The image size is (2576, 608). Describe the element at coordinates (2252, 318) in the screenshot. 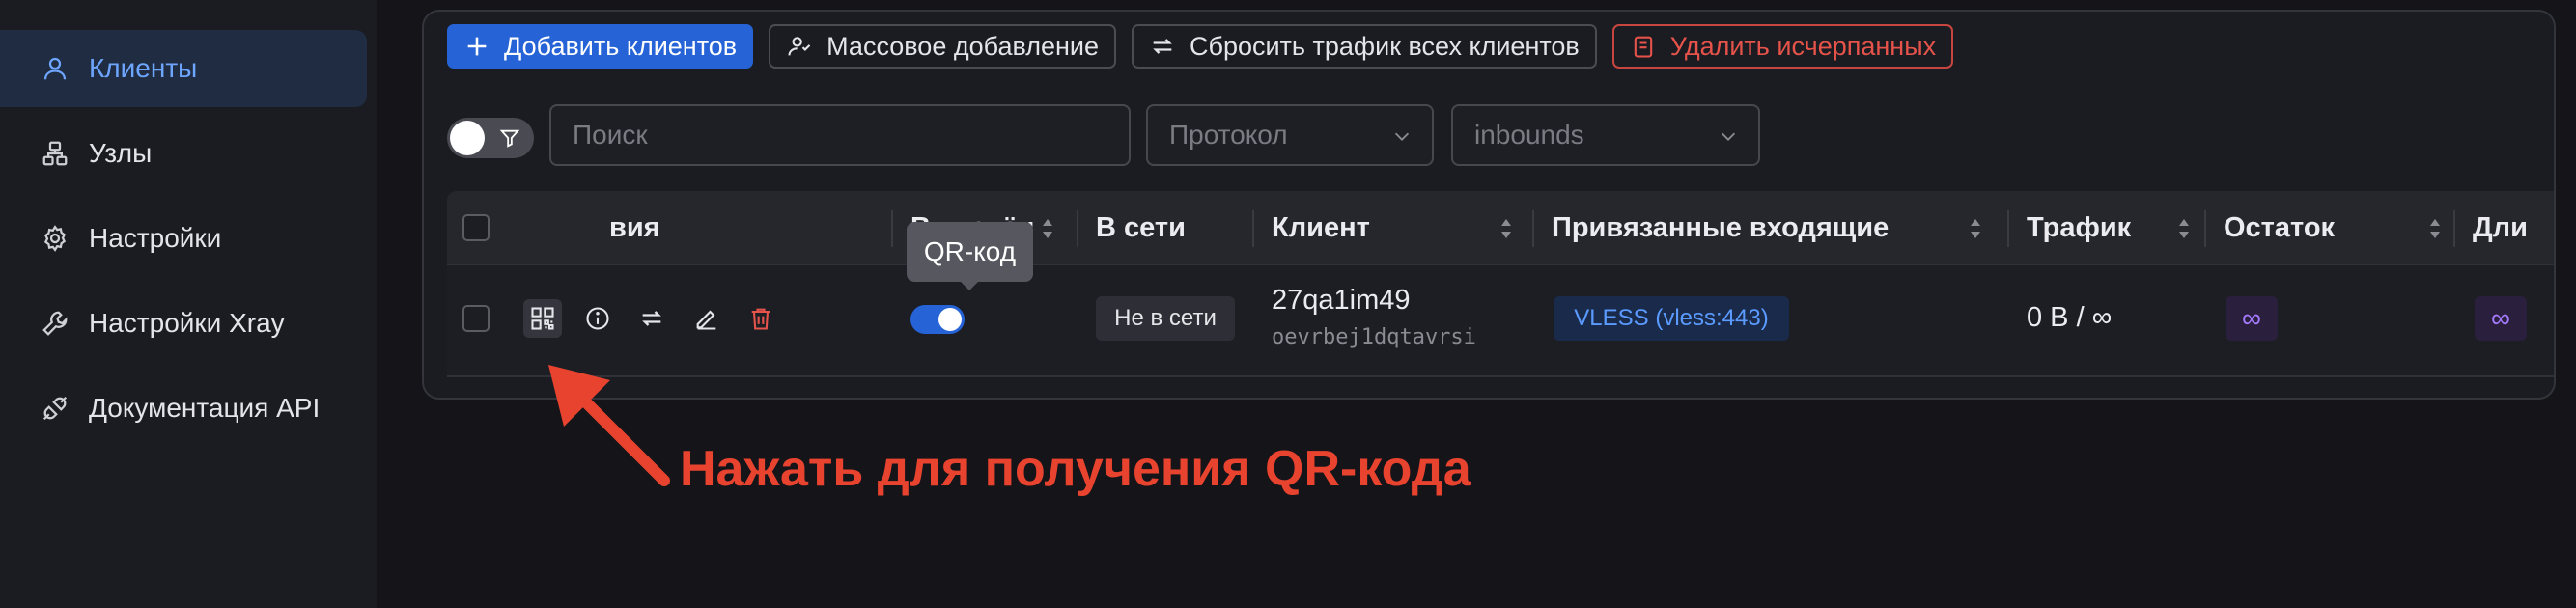

I see `remaining-badge: ∞` at that location.